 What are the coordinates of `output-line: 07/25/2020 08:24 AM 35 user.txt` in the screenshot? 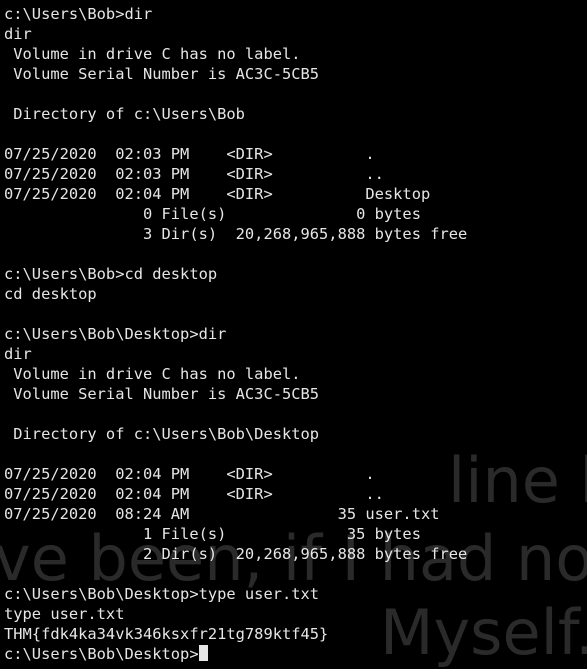 It's located at (222, 514).